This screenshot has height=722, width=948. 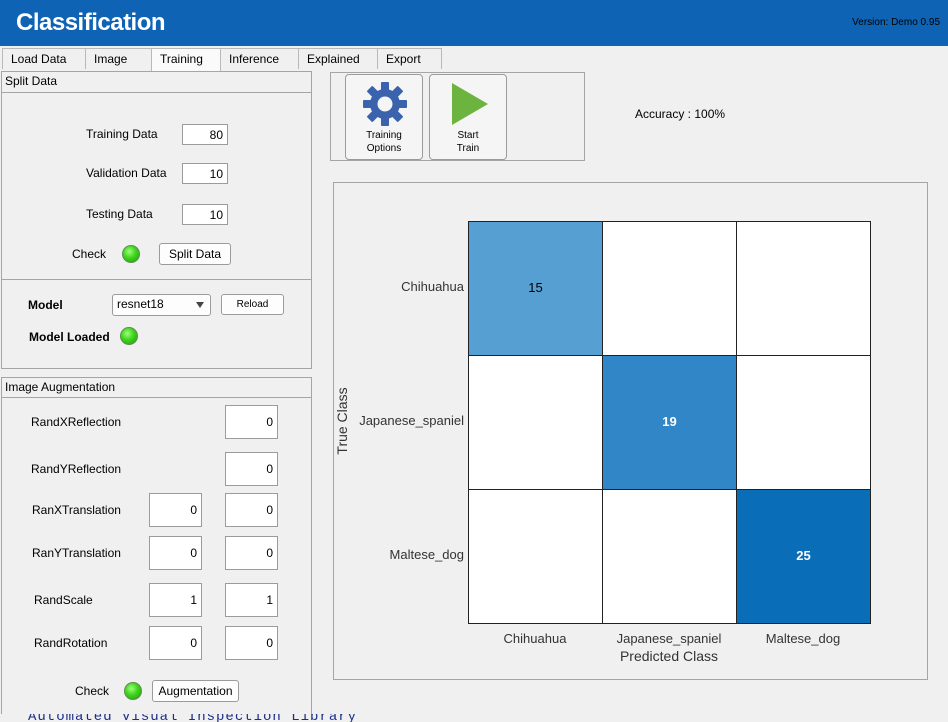 What do you see at coordinates (76, 469) in the screenshot?
I see `aug-label-randyreflection: RandYReflection` at bounding box center [76, 469].